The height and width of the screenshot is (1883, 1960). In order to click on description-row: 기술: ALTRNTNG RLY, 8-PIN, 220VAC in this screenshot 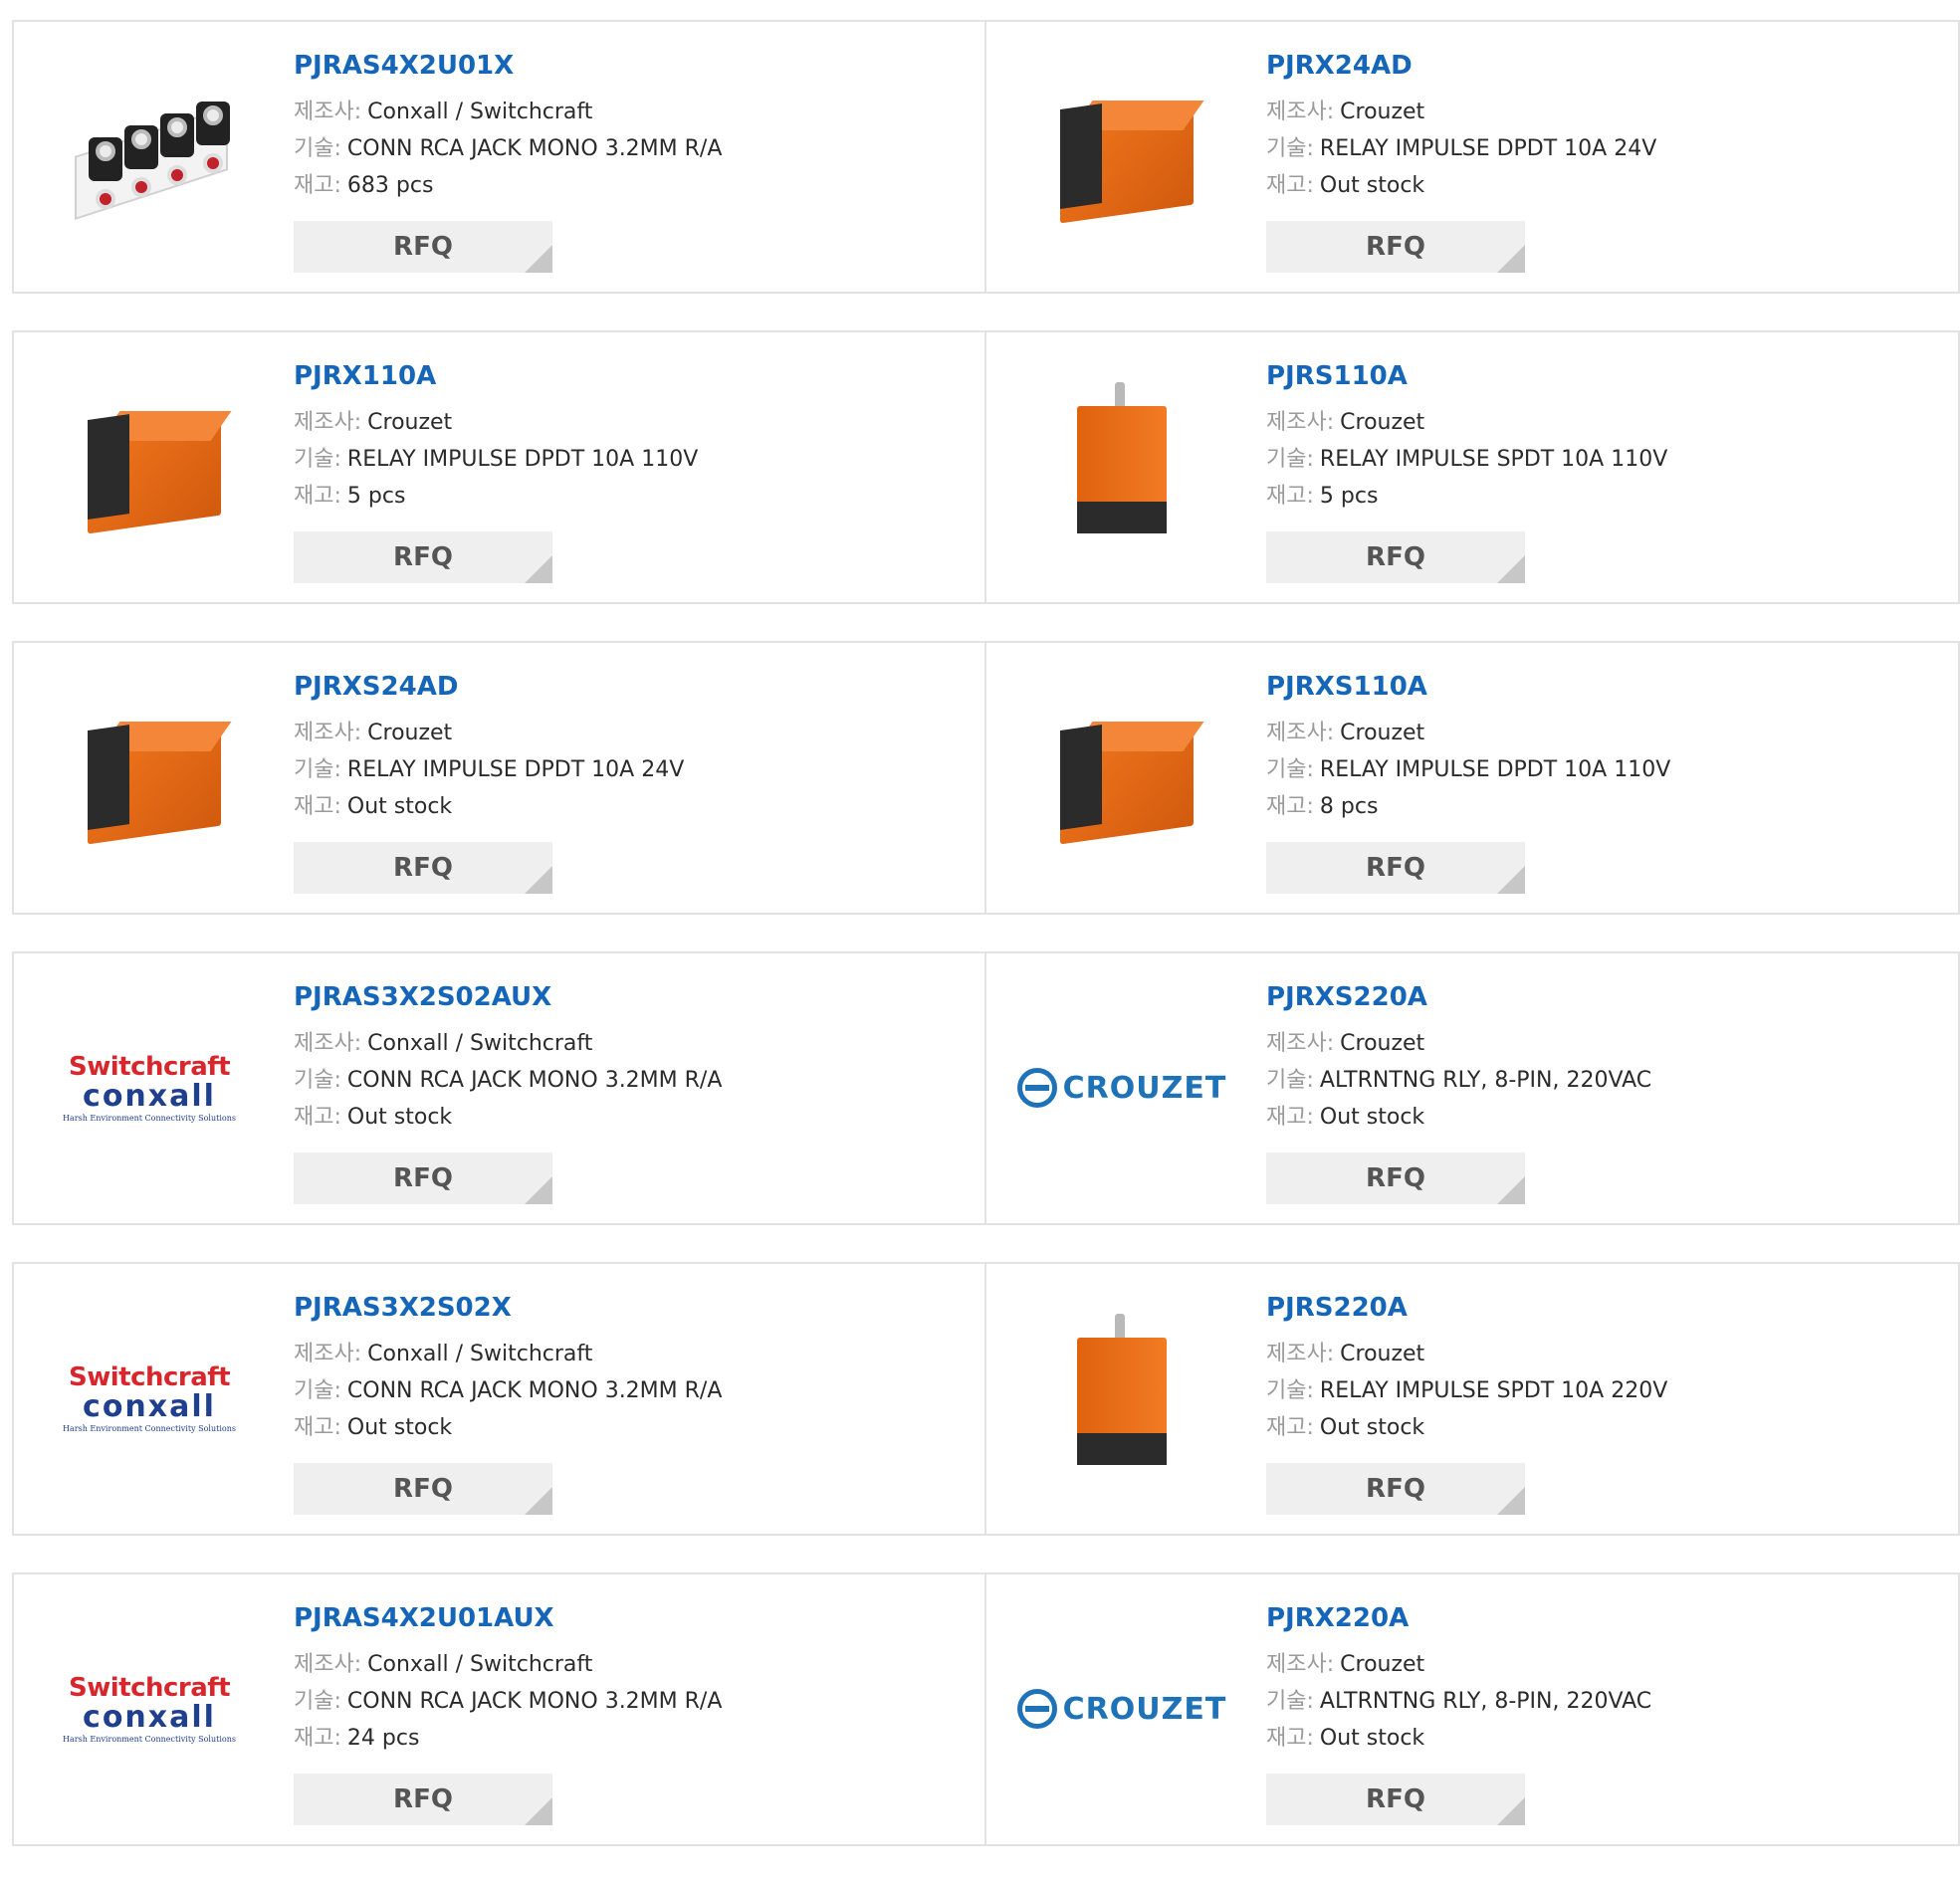, I will do `click(1602, 1701)`.